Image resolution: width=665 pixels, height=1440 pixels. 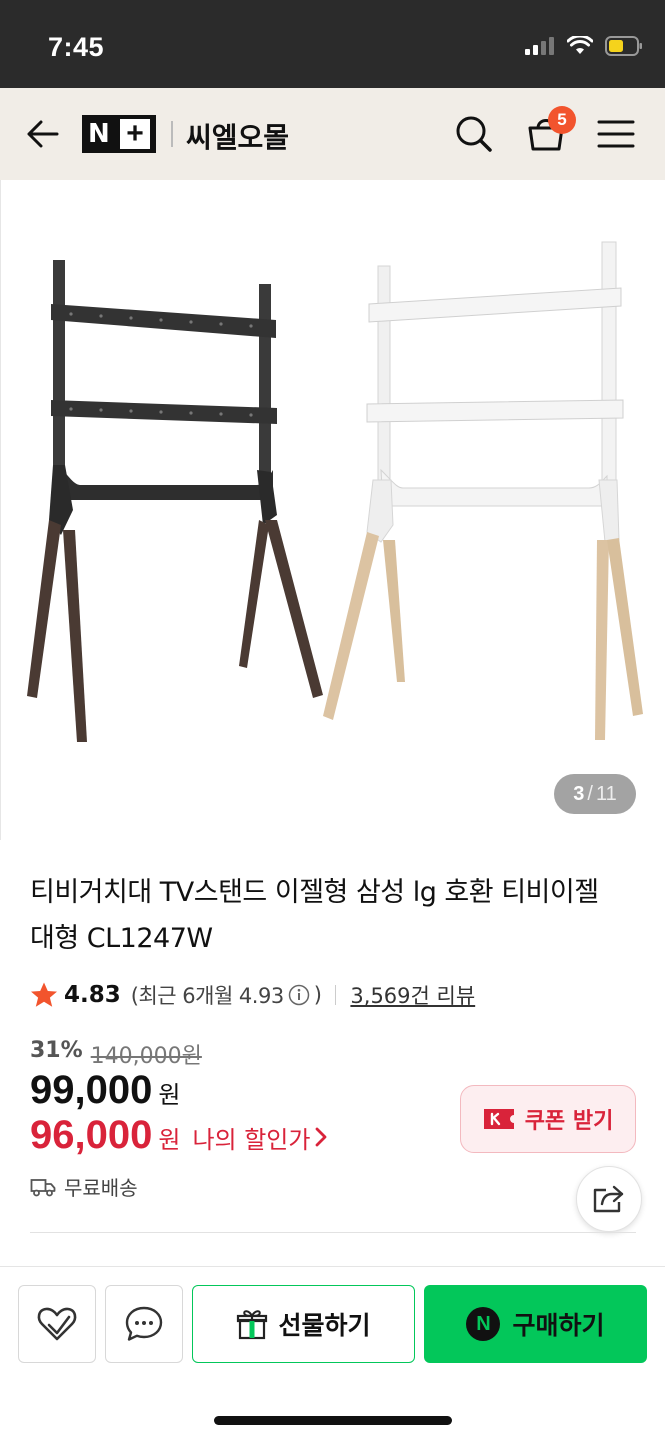 What do you see at coordinates (321, 1137) in the screenshot?
I see `chevron-right-icon` at bounding box center [321, 1137].